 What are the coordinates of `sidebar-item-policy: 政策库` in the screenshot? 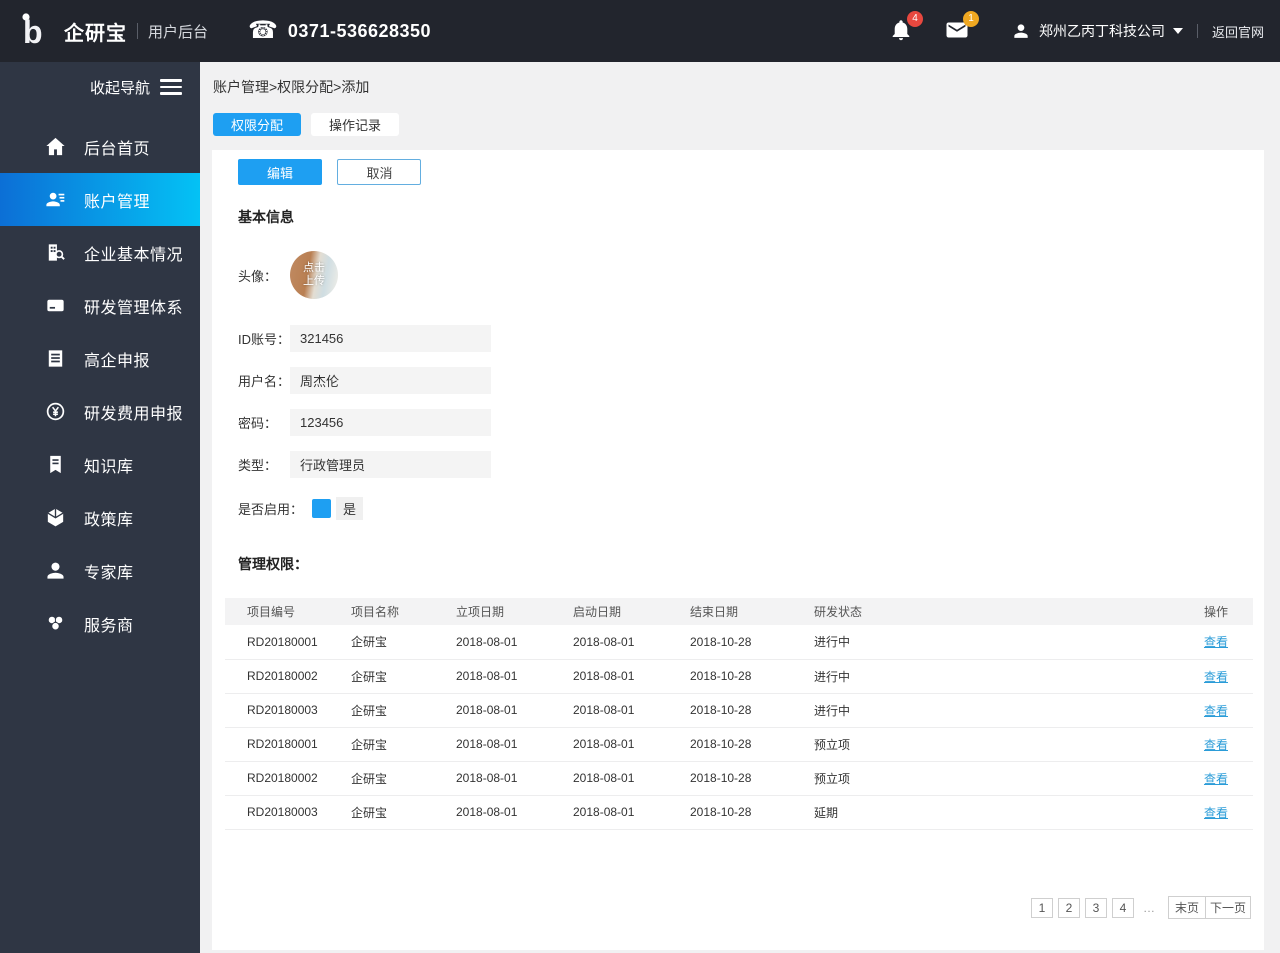 It's located at (100, 517).